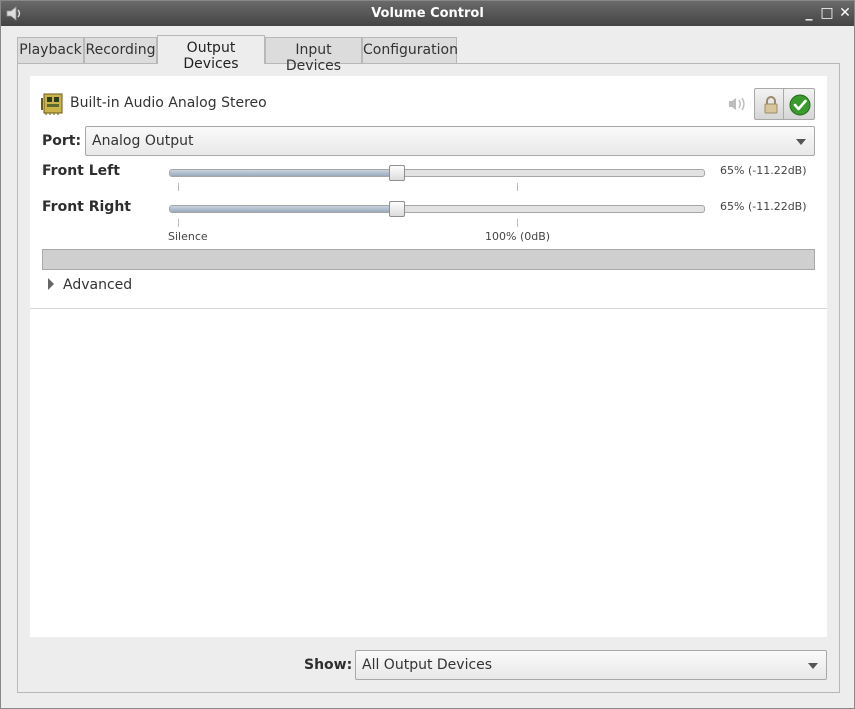  What do you see at coordinates (450, 141) in the screenshot?
I see `port-select: Analog Output` at bounding box center [450, 141].